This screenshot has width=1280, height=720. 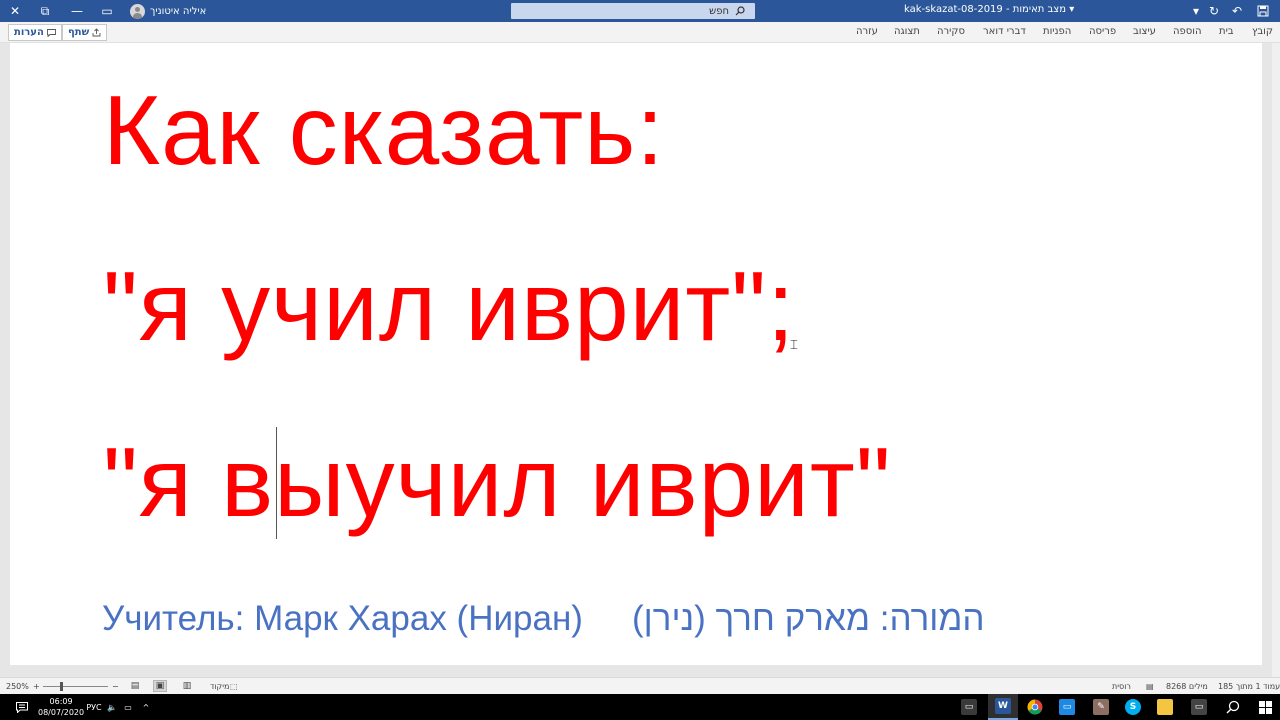 I want to click on read-mode-button: ▥, so click(x=187, y=686).